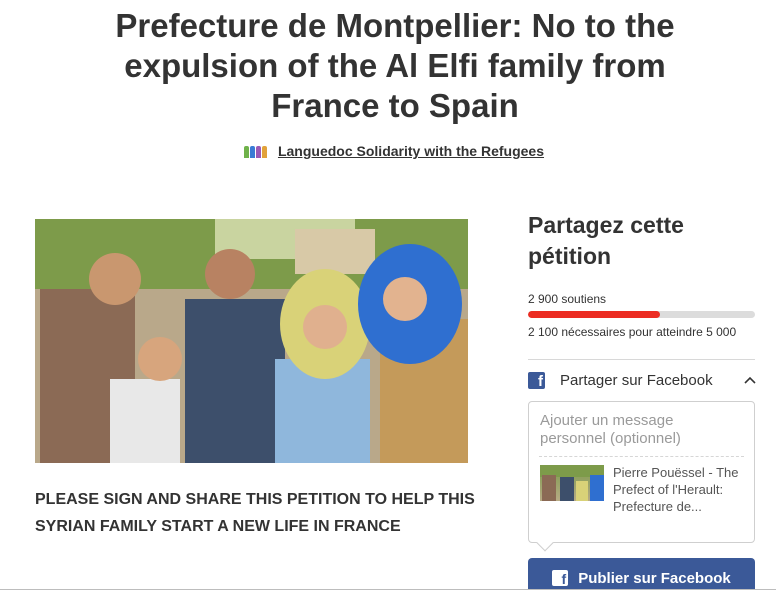  I want to click on organization-row: Languedoc Solidarity with the Refugees, so click(388, 151).